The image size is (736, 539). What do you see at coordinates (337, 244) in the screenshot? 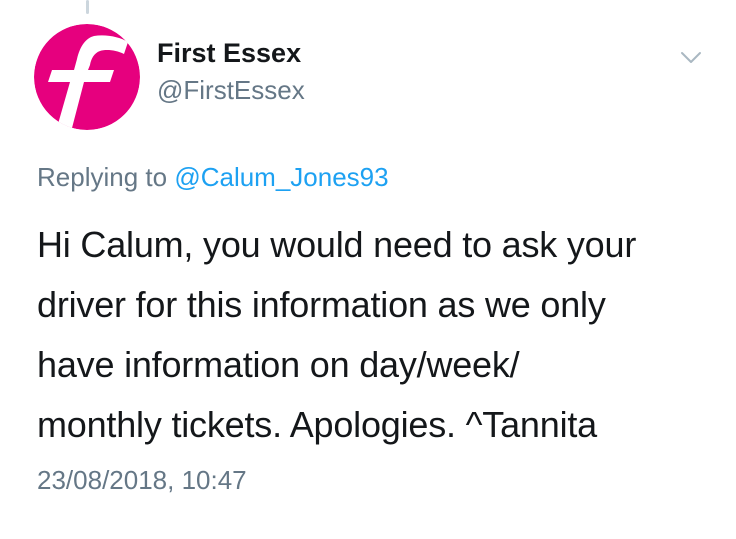
I see `tweet-text-line: Hi Calum, you would need to ask your` at bounding box center [337, 244].